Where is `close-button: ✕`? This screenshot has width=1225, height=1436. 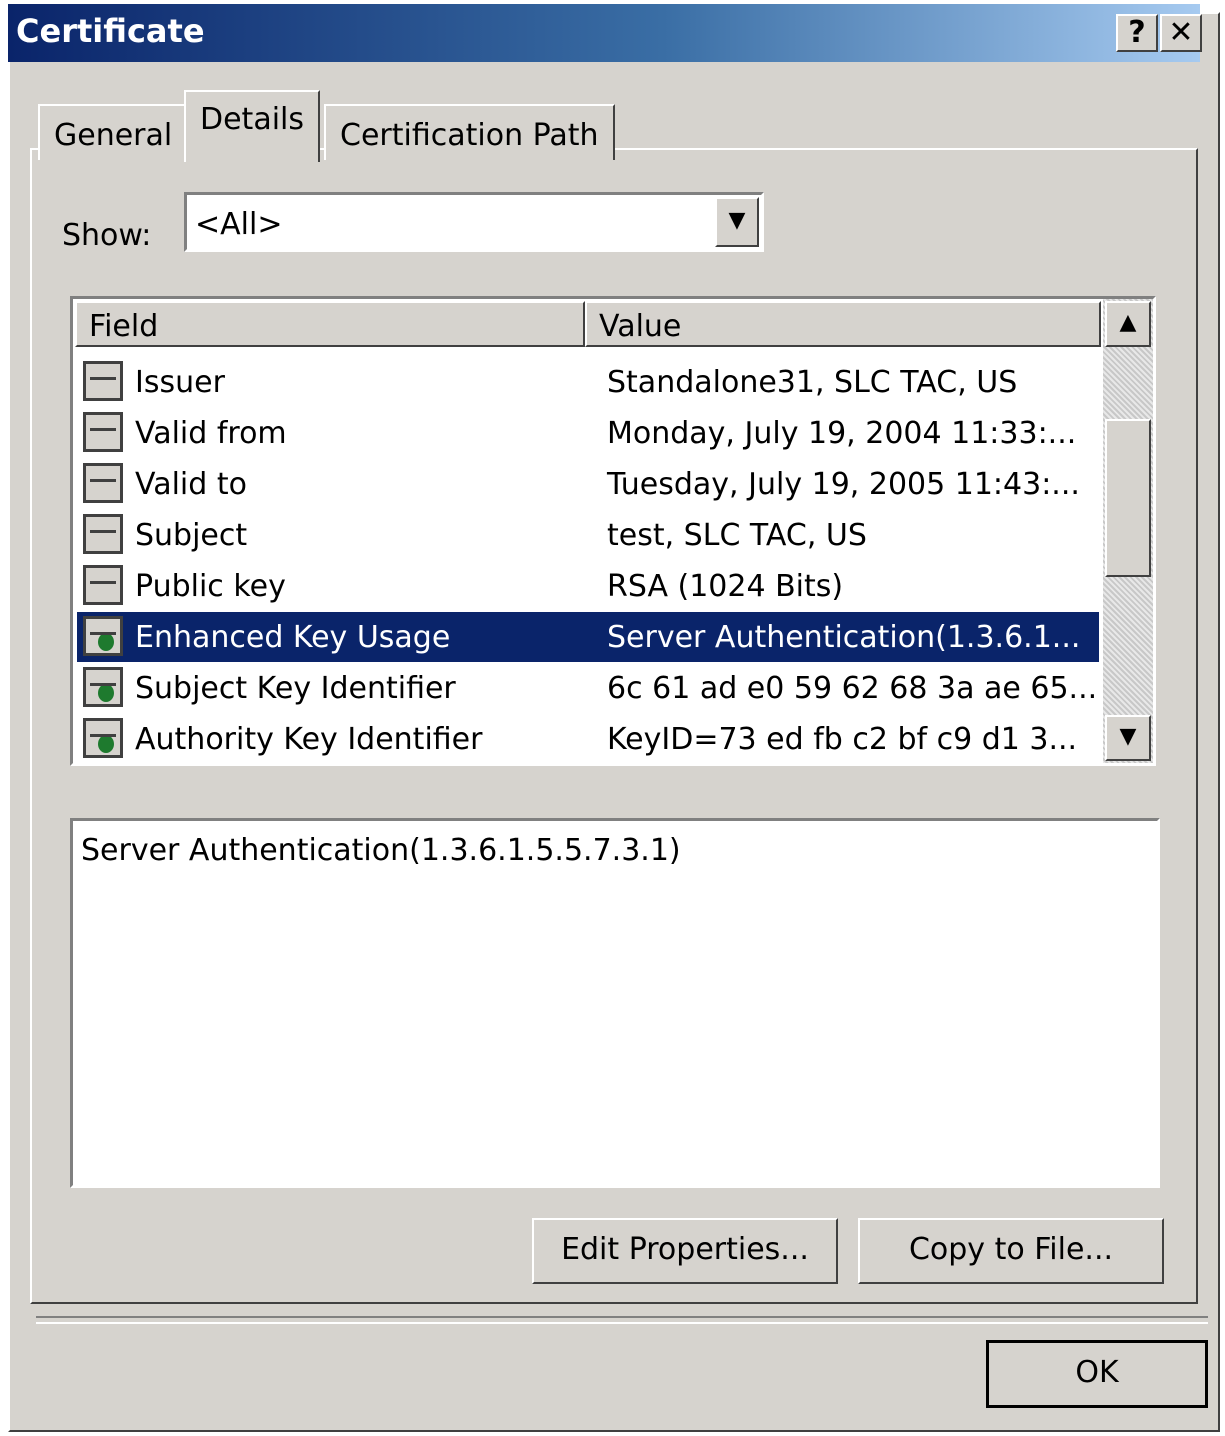 close-button: ✕ is located at coordinates (1181, 33).